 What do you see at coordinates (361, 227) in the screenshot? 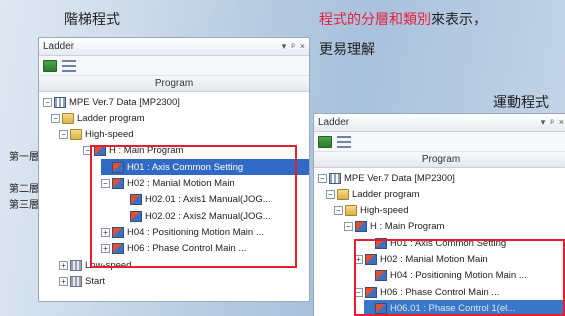
I see `program-icon` at bounding box center [361, 227].